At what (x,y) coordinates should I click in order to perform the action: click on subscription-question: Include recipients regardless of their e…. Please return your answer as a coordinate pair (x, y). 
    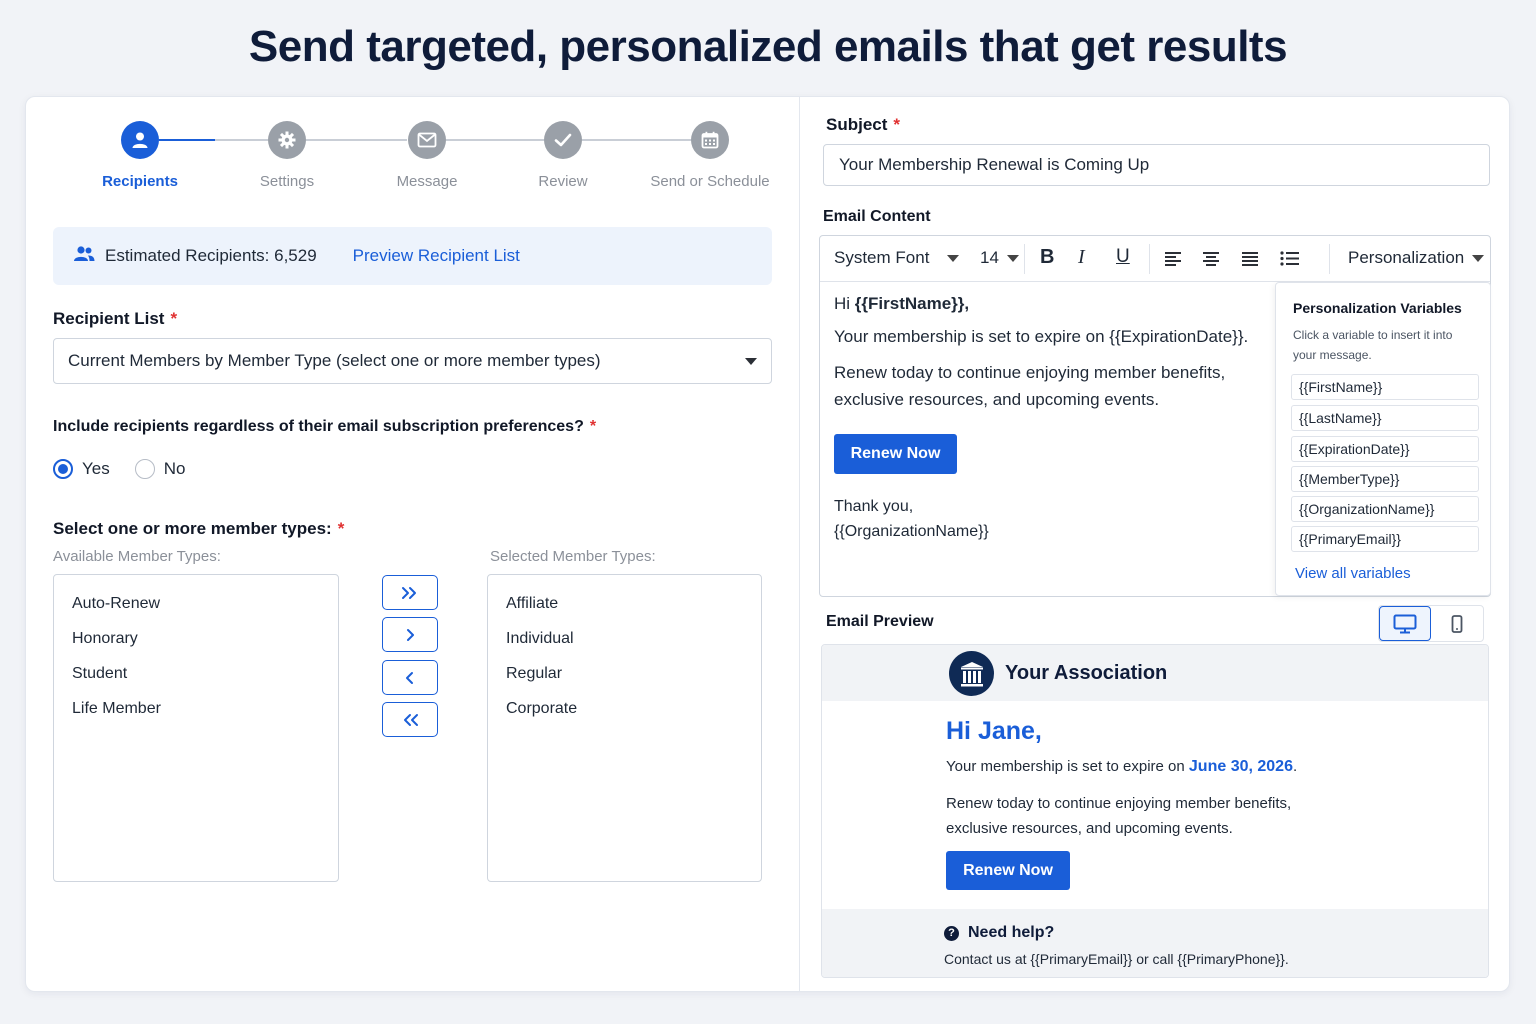
    Looking at the image, I should click on (324, 427).